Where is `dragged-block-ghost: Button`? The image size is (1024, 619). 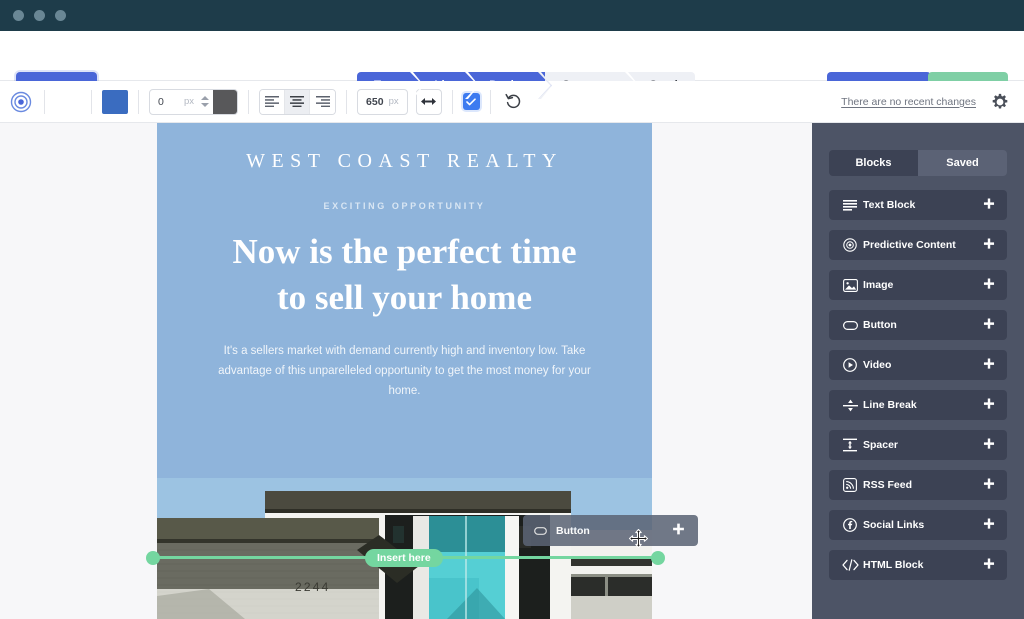
dragged-block-ghost: Button is located at coordinates (610, 530).